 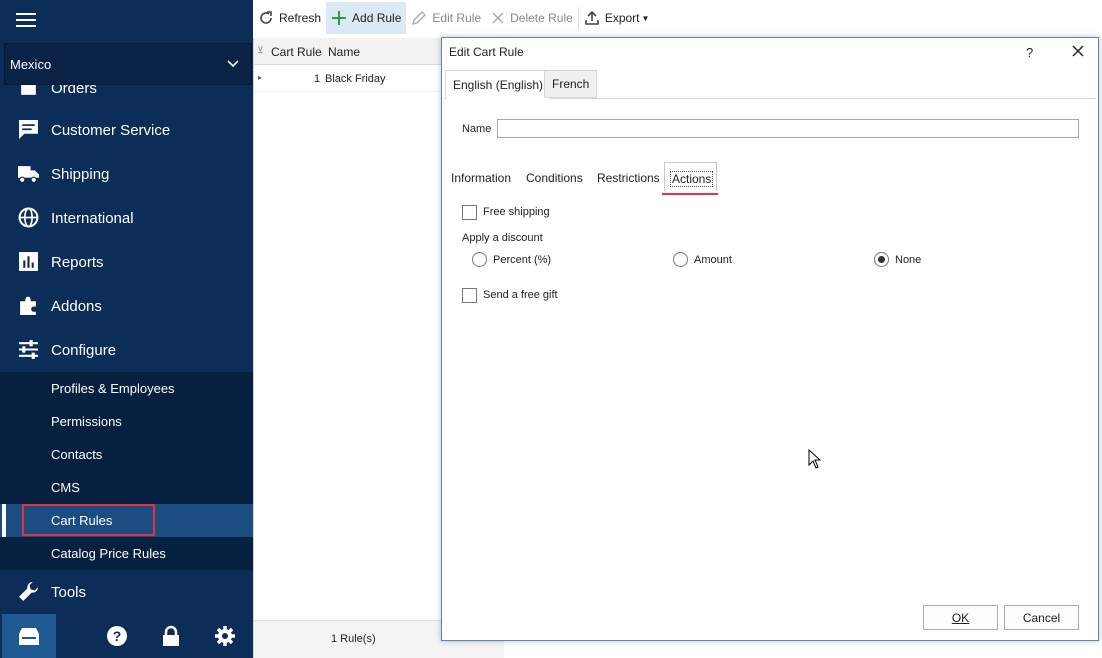 I want to click on chevron-down-icon, so click(x=233, y=64).